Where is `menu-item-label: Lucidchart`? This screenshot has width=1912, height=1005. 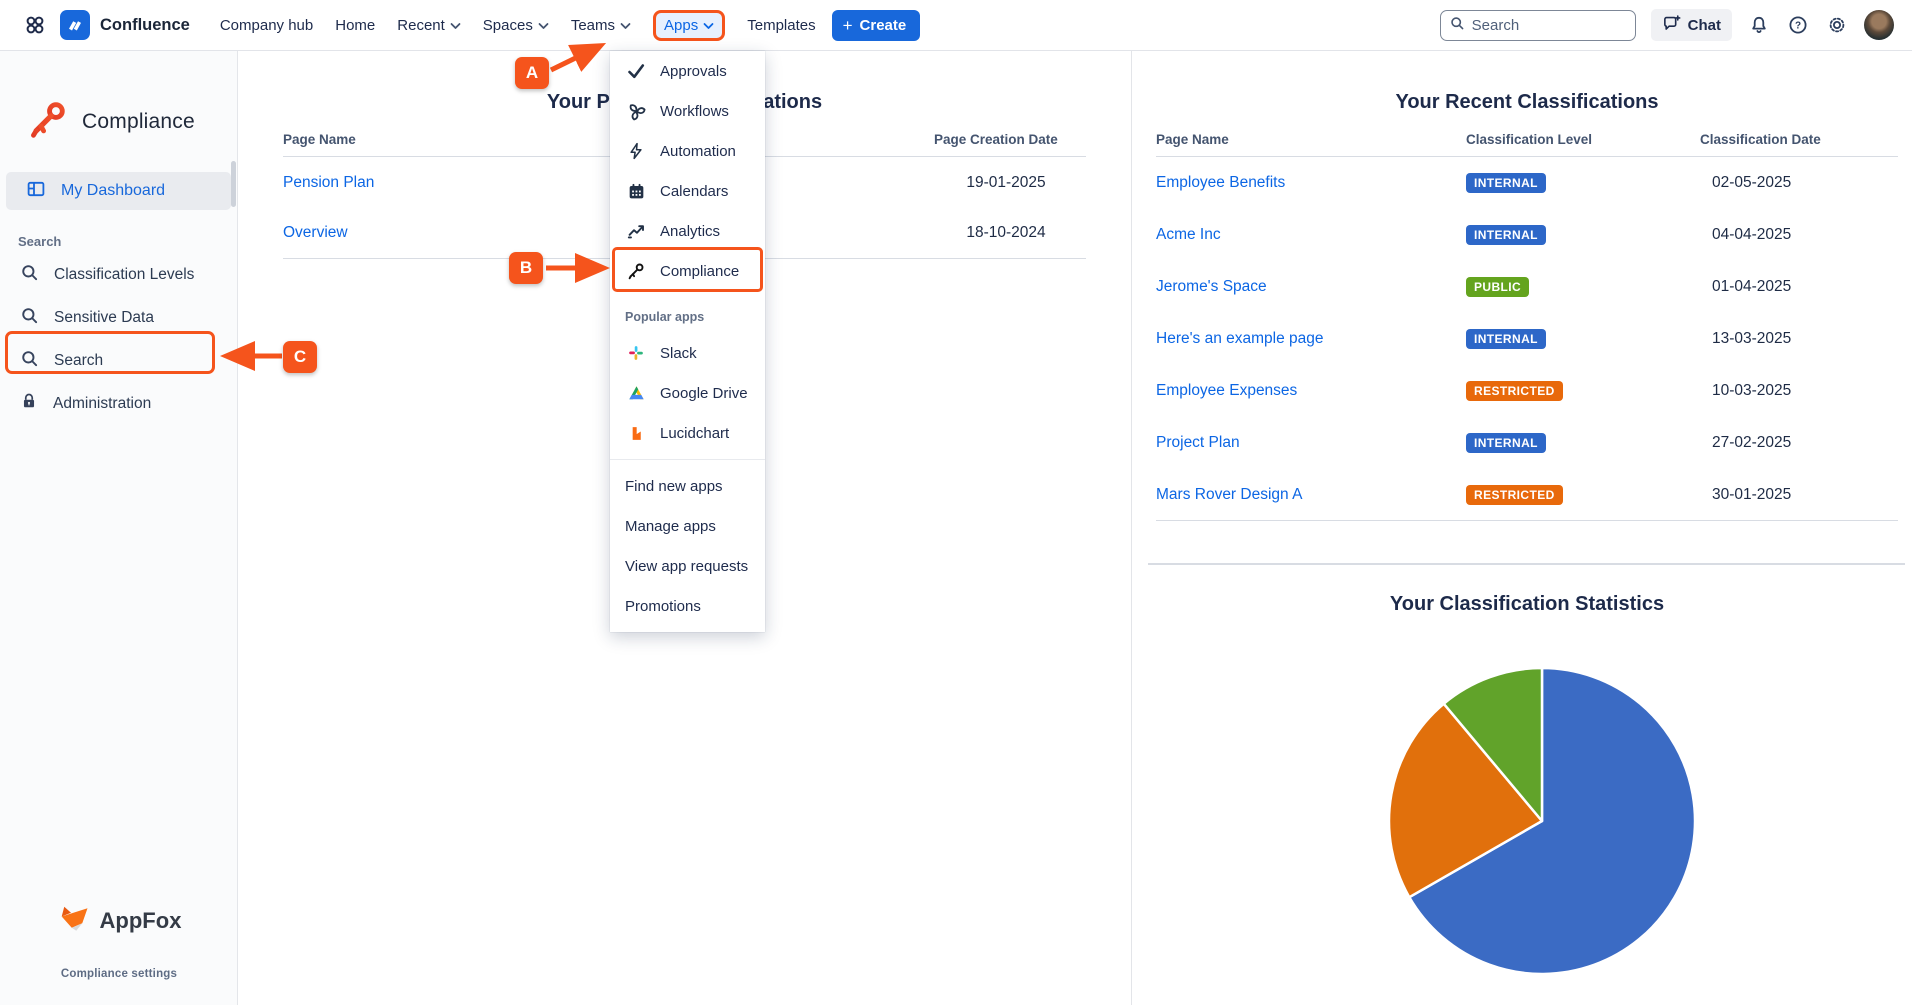 menu-item-label: Lucidchart is located at coordinates (695, 433).